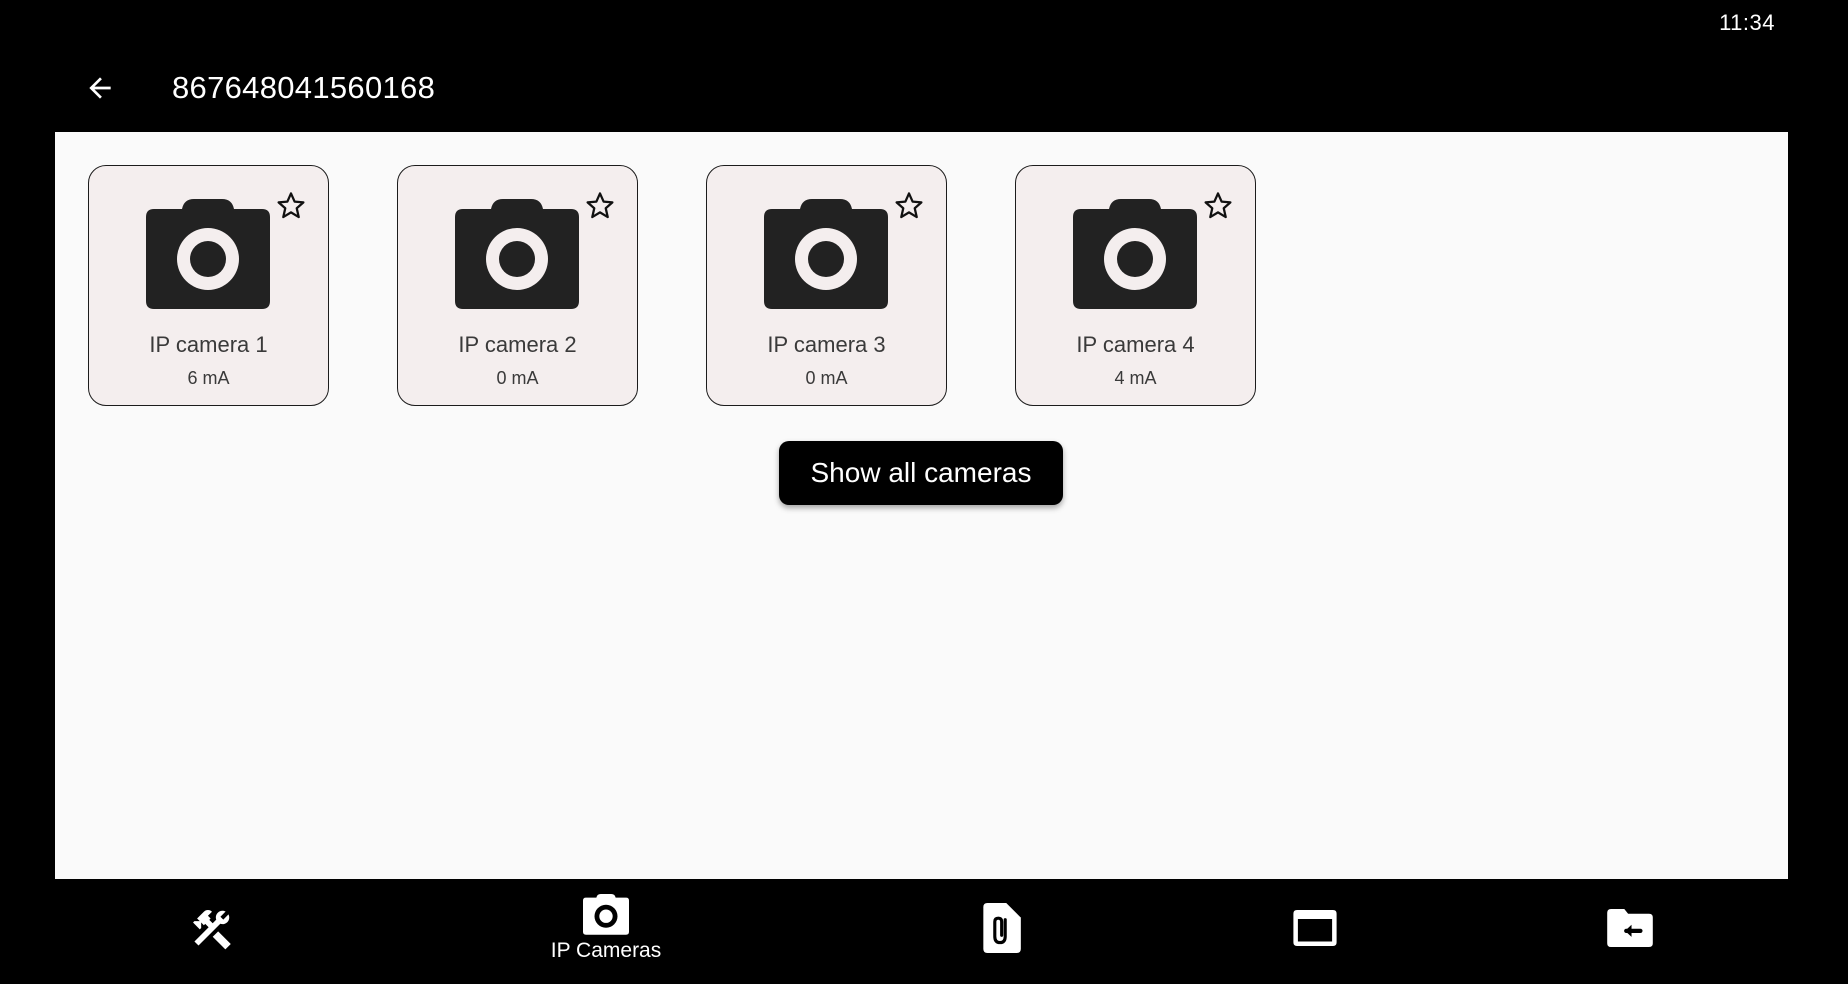 This screenshot has height=984, width=1848. I want to click on folder-exit-icon, so click(1630, 928).